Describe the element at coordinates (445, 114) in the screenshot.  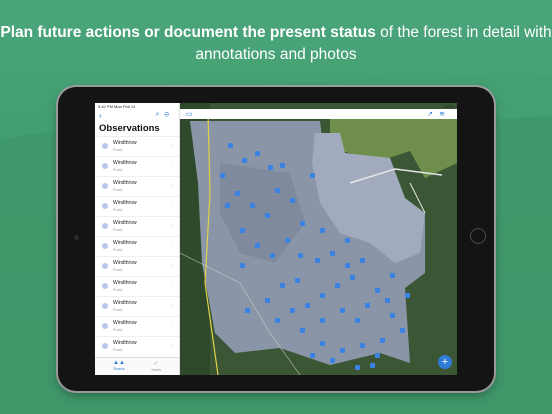
I see `layers-icon: ≋` at that location.